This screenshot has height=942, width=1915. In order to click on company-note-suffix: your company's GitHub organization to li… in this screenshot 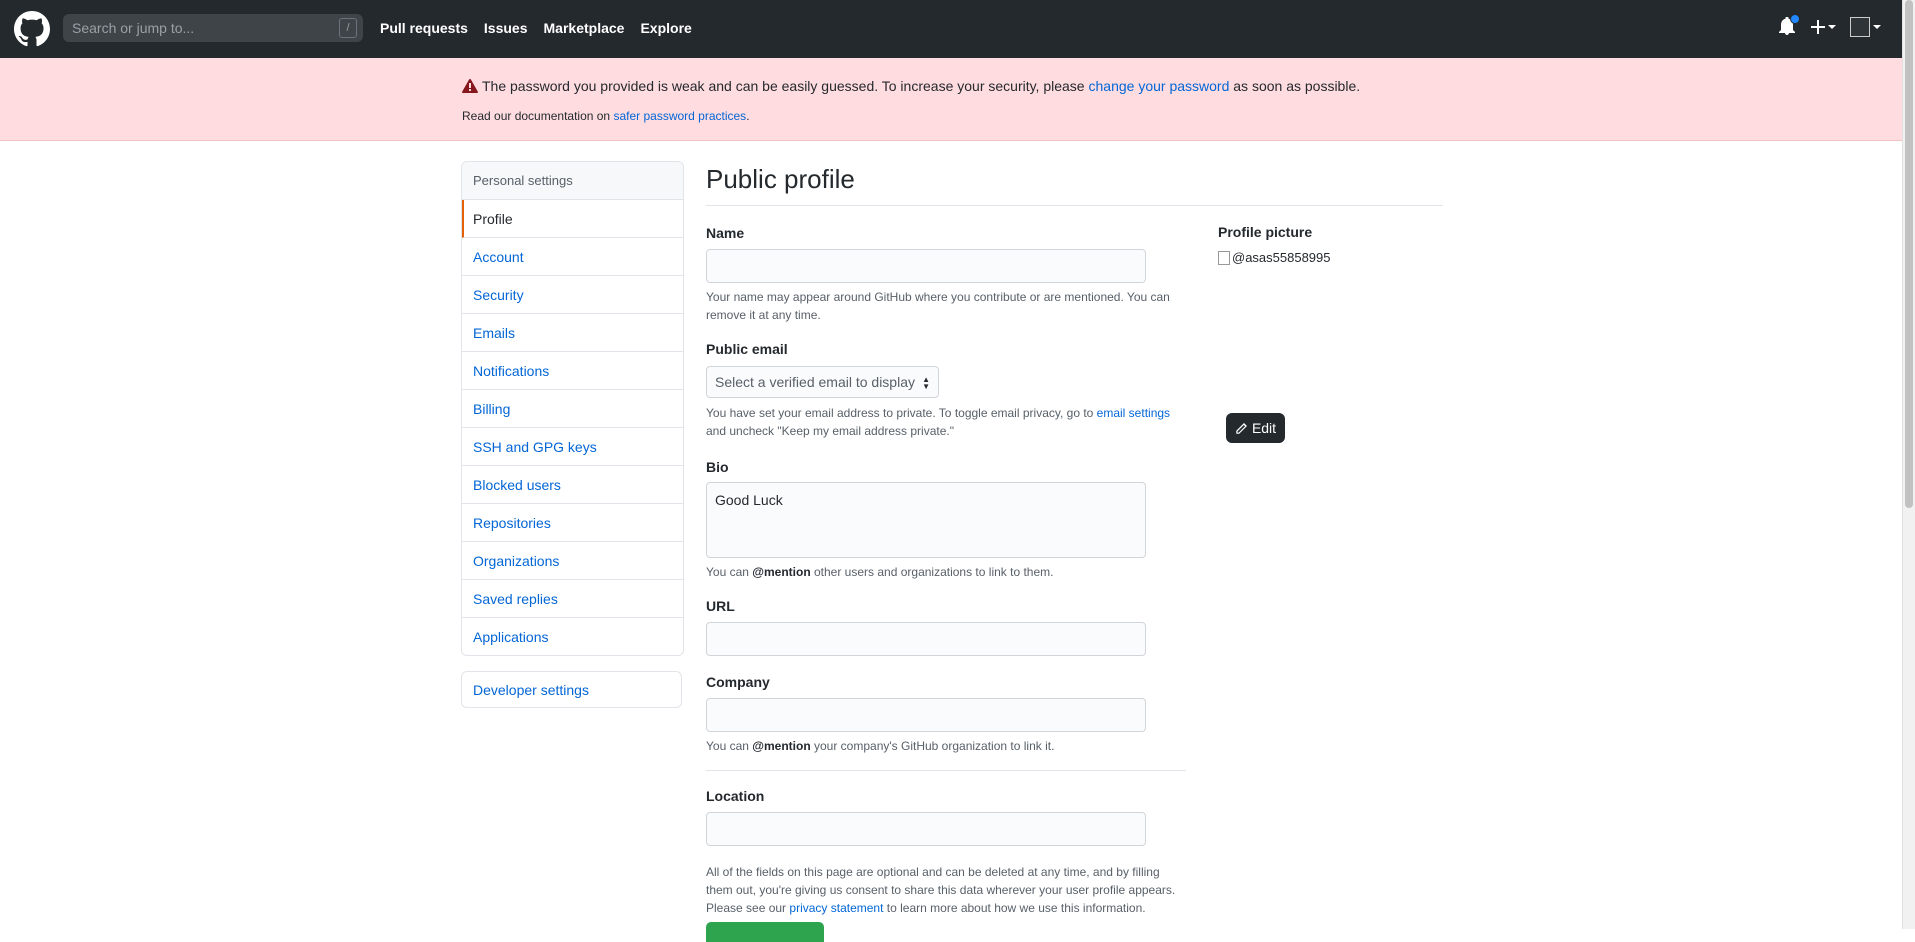, I will do `click(934, 746)`.